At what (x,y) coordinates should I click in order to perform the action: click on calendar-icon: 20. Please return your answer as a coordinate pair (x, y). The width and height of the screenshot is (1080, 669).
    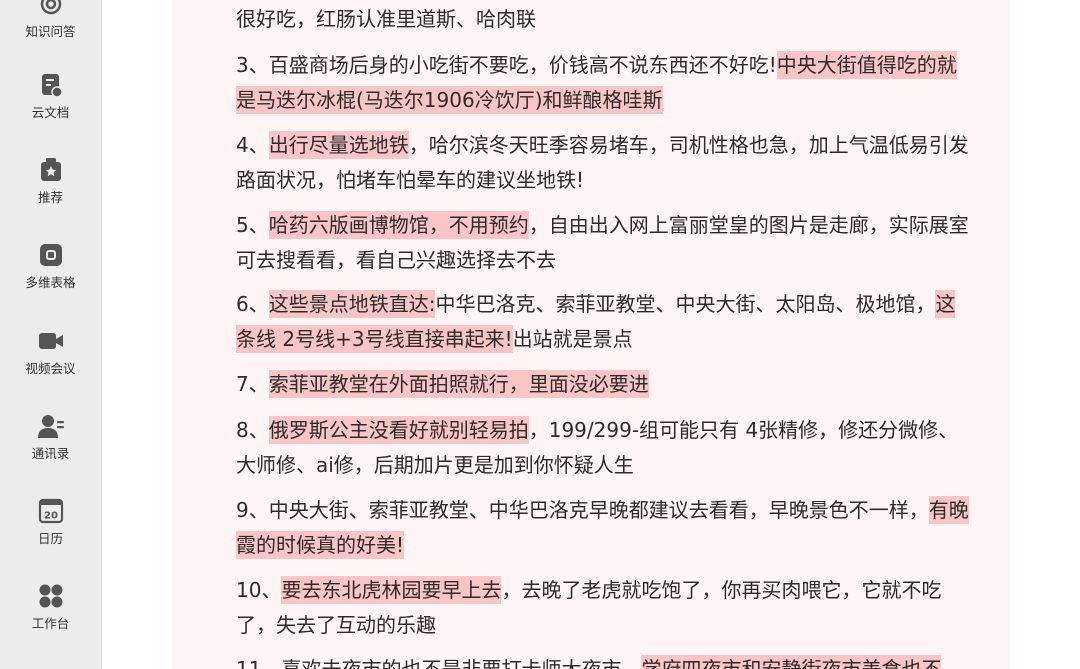
    Looking at the image, I should click on (50, 511).